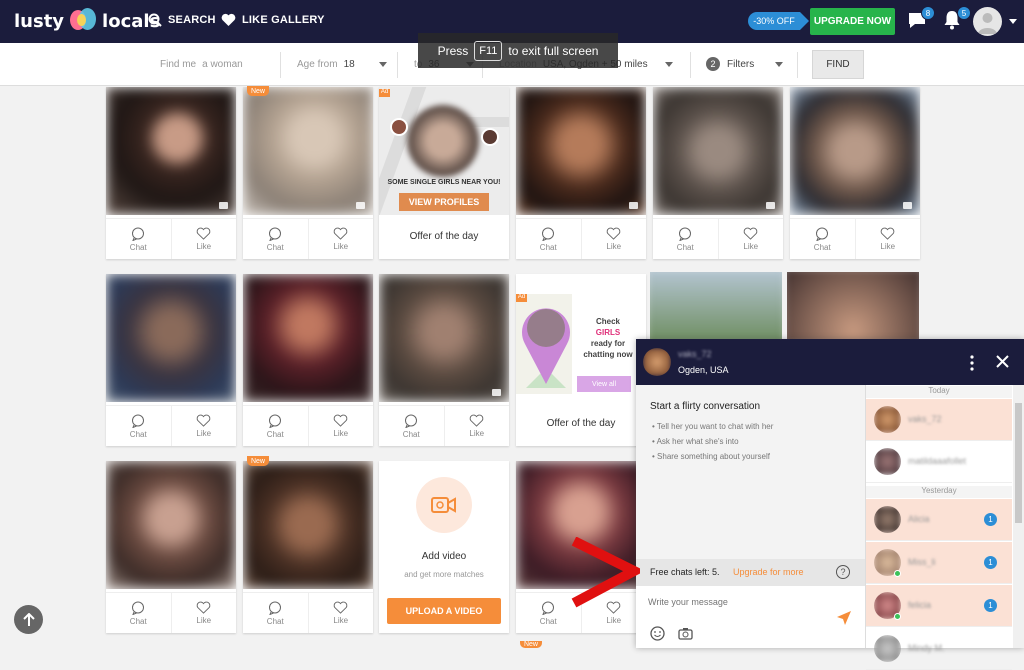 The width and height of the screenshot is (1024, 670). I want to click on account-menu-chevron-icon, so click(1013, 21).